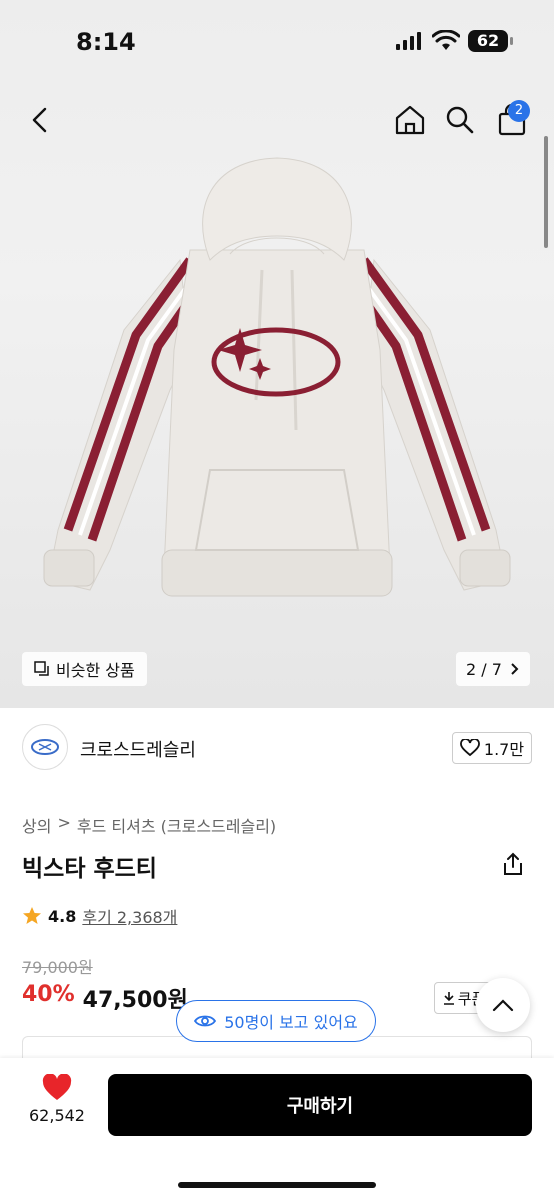 This screenshot has height=1200, width=554. Describe the element at coordinates (448, 998) in the screenshot. I see `download-icon` at that location.